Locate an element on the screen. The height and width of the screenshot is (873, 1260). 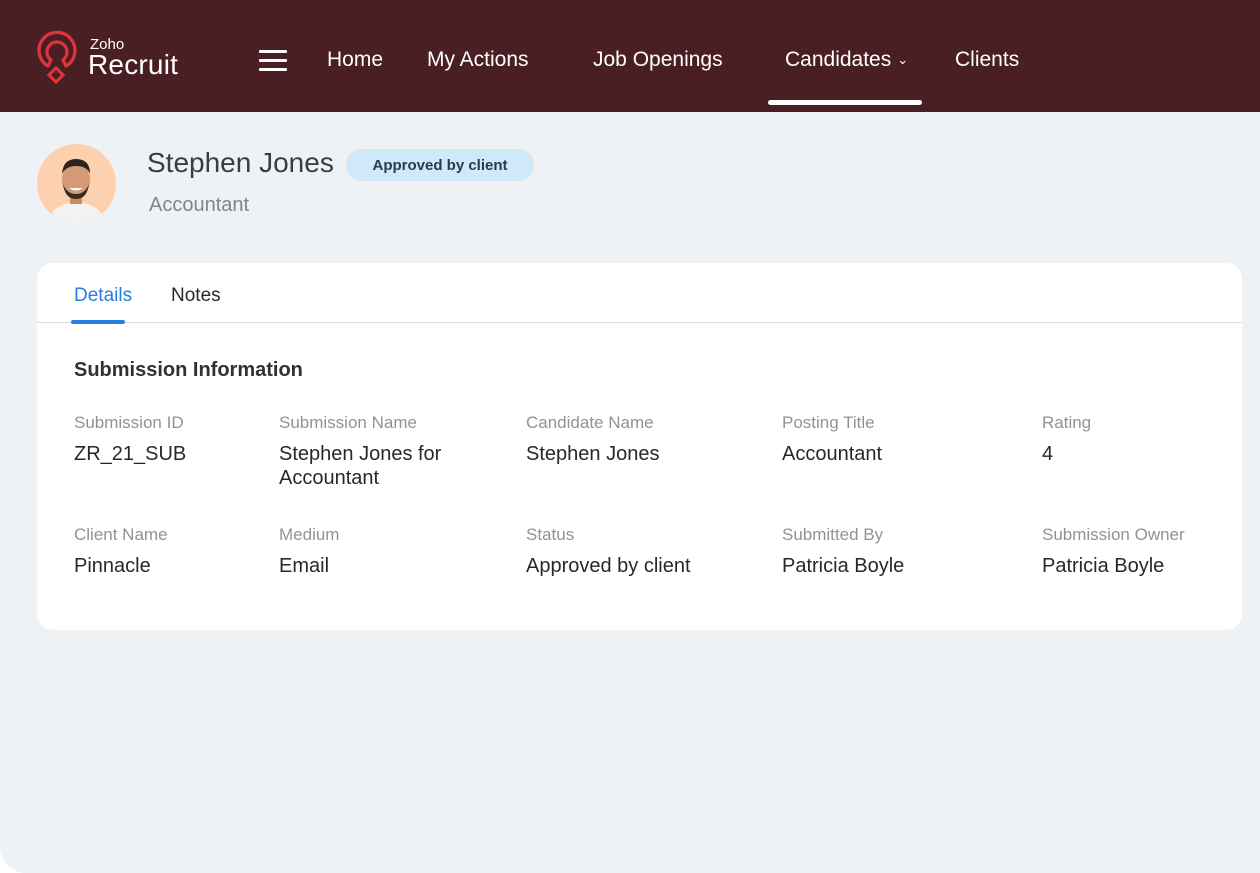
field-label: Submission Owner is located at coordinates (1113, 534).